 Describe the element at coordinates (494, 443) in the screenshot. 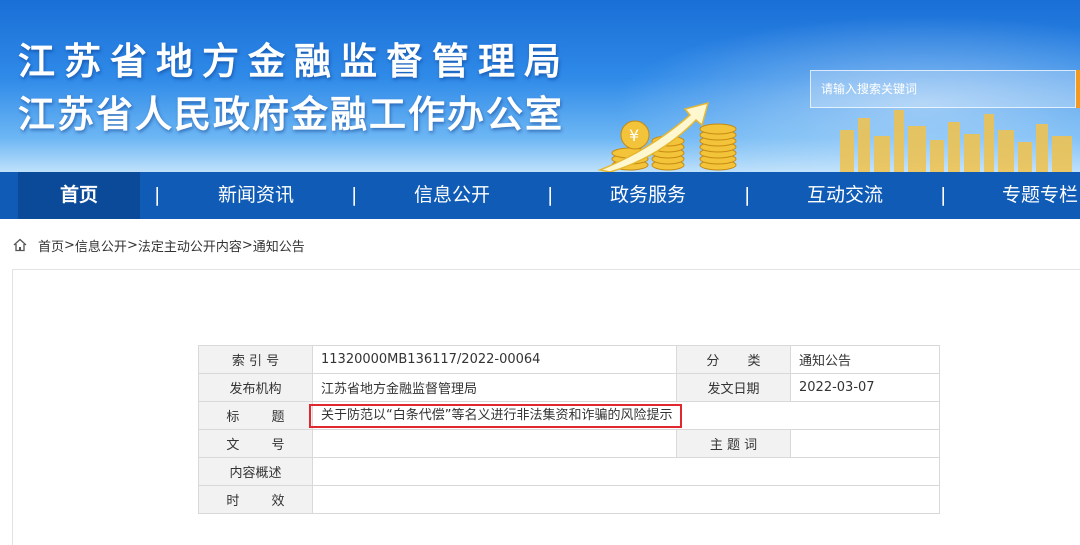

I see `docno-value` at that location.